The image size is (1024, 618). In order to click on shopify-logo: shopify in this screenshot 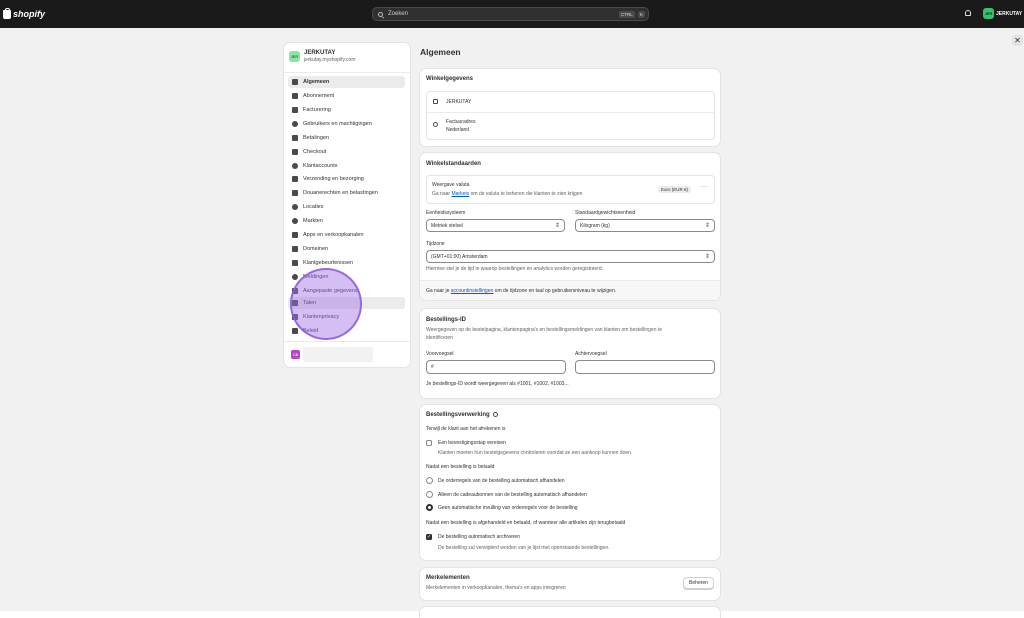, I will do `click(24, 13)`.